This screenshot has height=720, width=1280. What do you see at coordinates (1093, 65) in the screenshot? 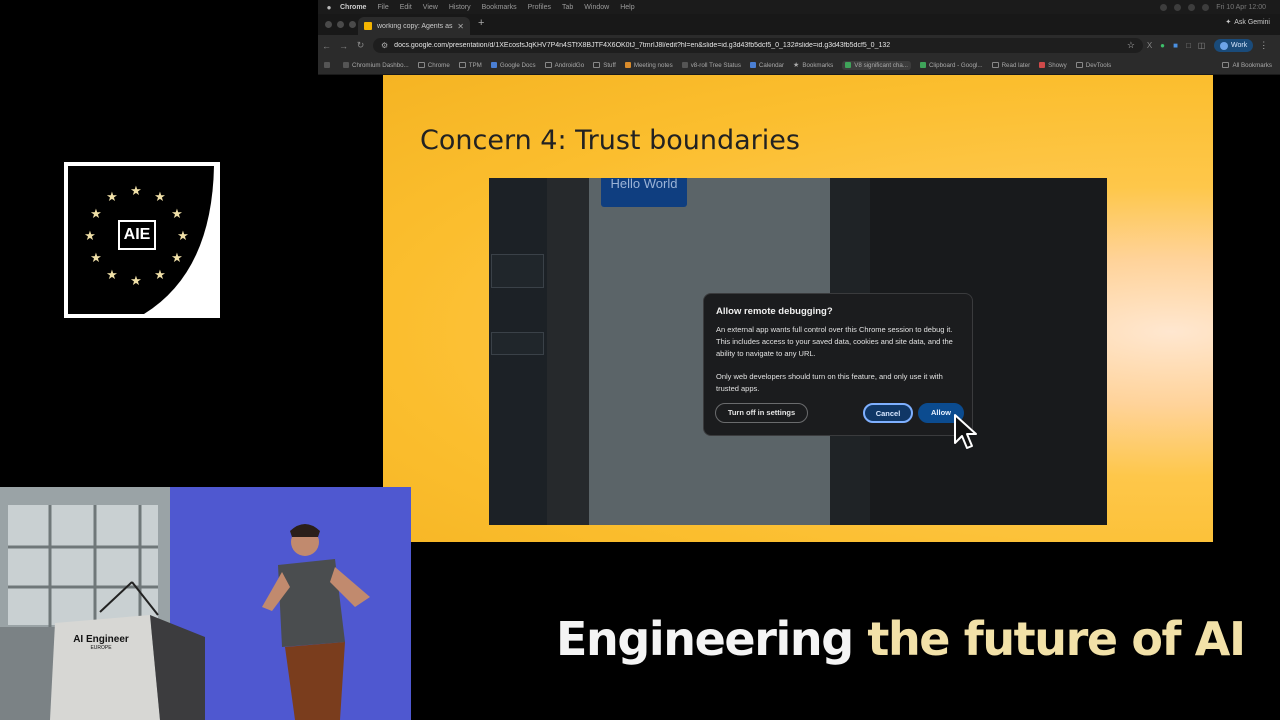
I see `bookmark-item: DevTools` at bounding box center [1093, 65].